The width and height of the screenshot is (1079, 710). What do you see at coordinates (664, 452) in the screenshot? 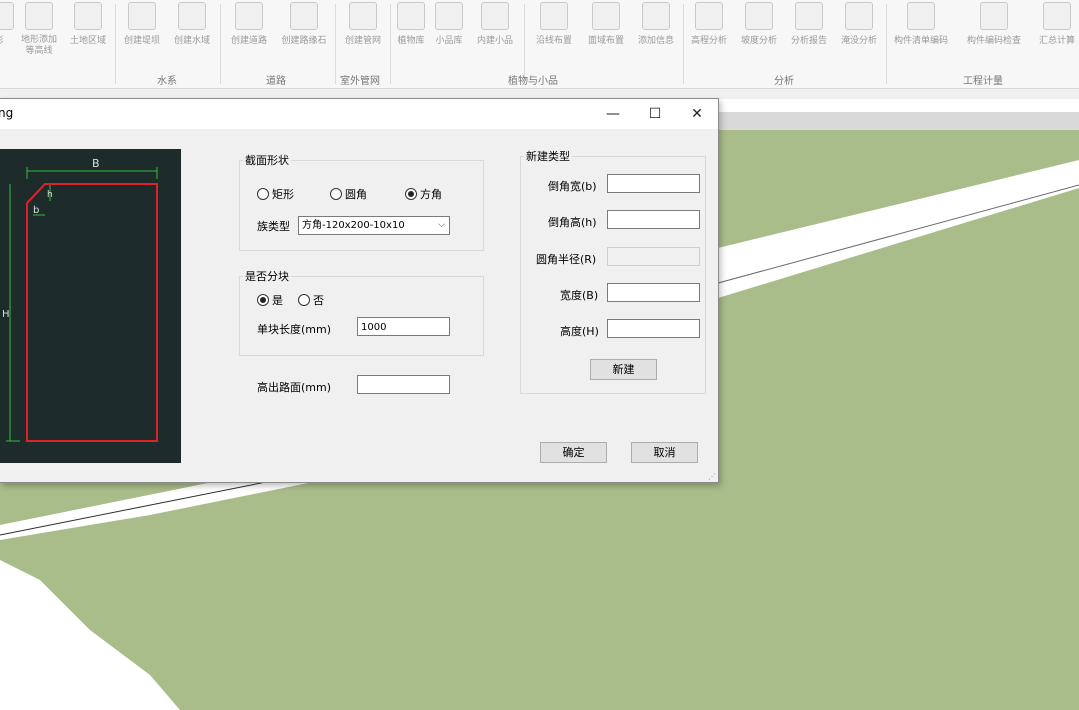
I see `cancel-button: 取消` at bounding box center [664, 452].